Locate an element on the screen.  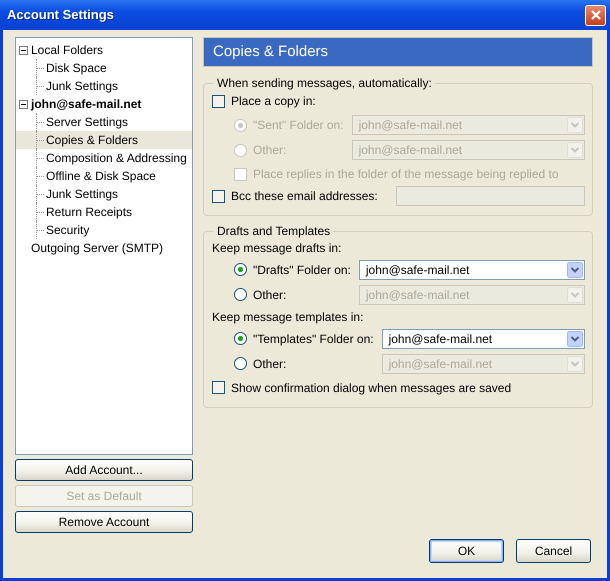
close-button is located at coordinates (595, 15).